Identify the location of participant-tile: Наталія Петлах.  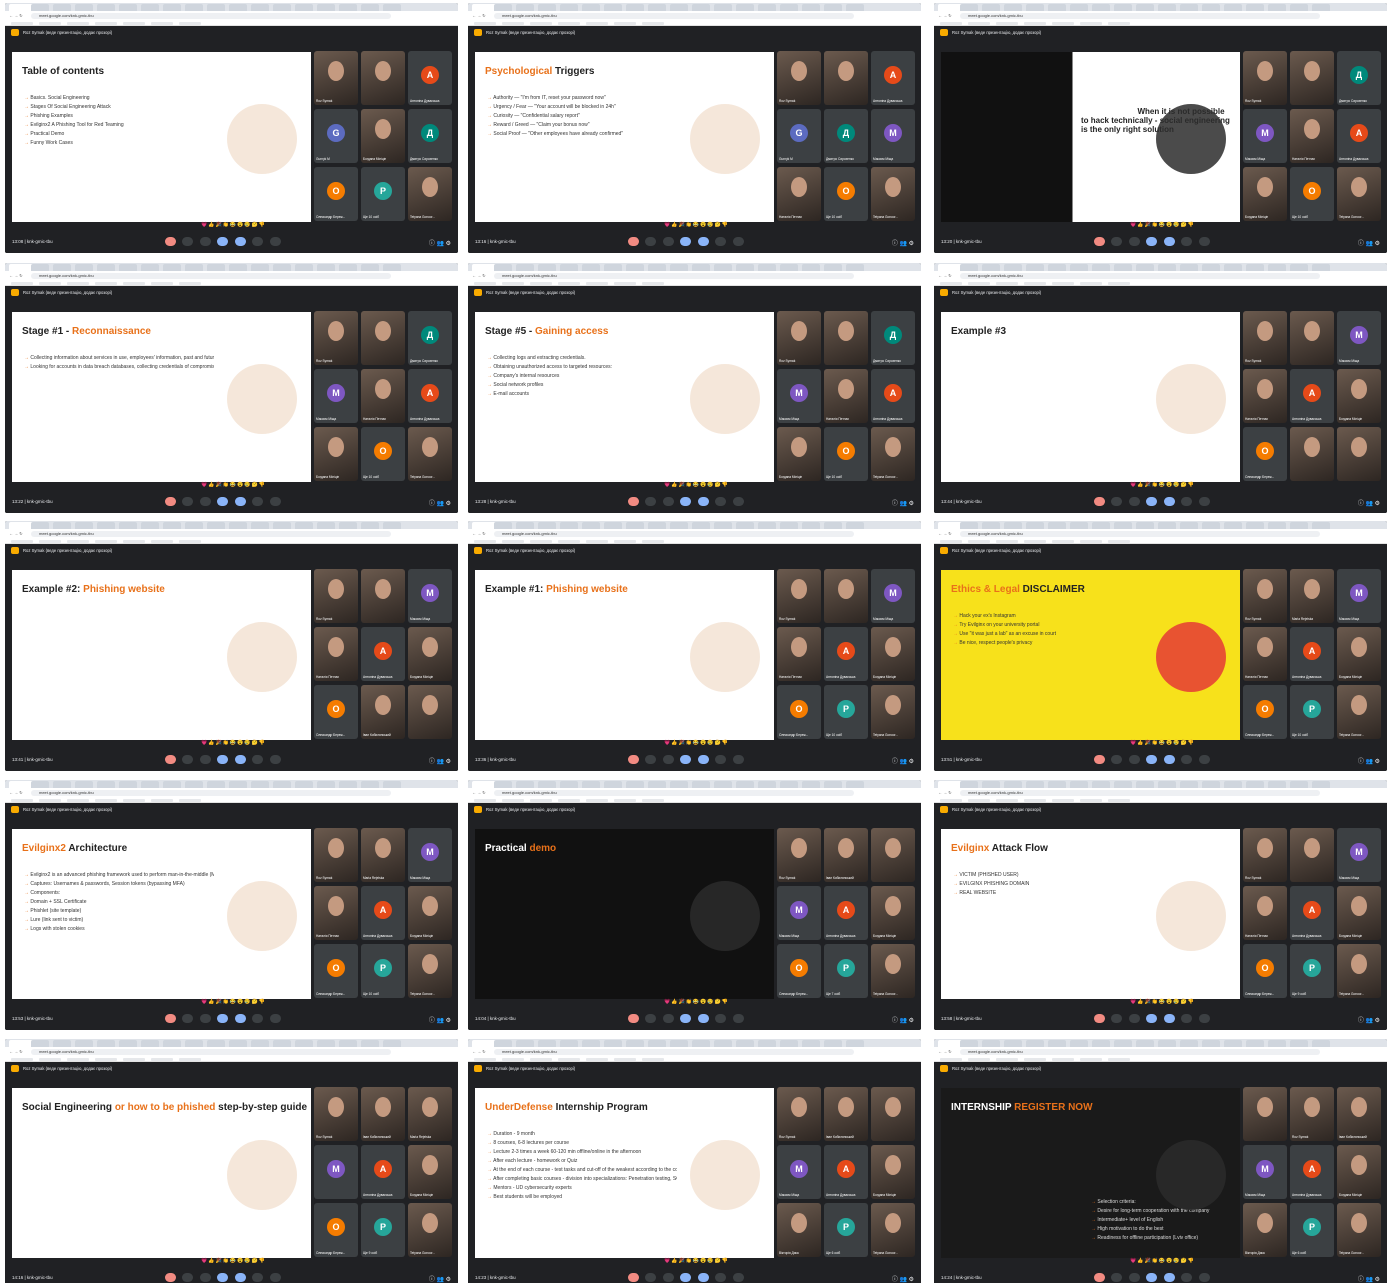
(383, 396).